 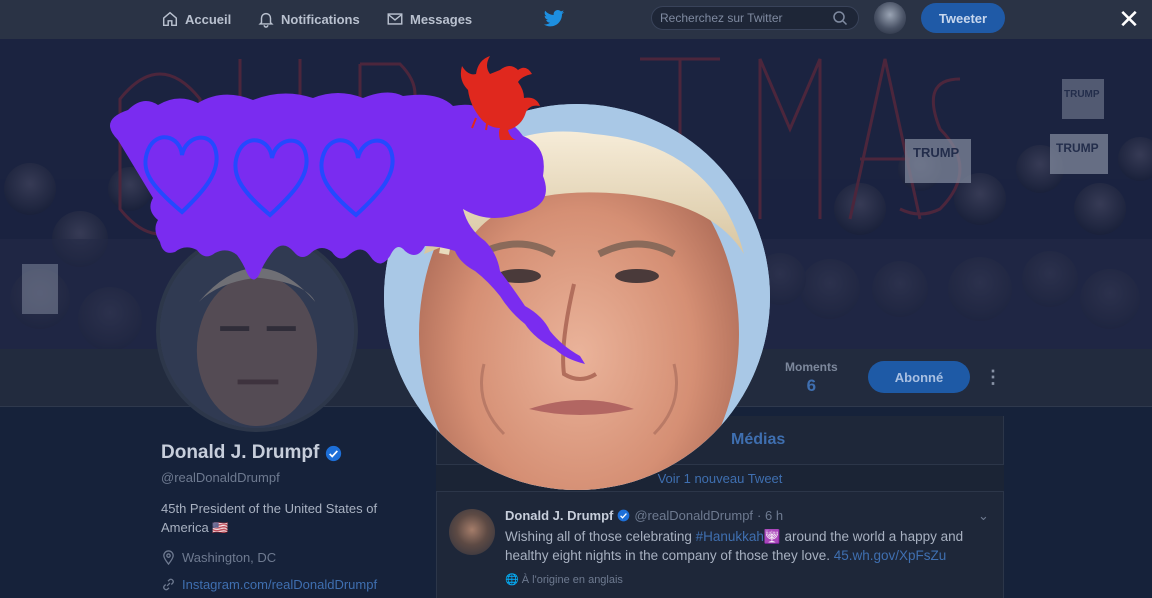 I want to click on nav-messages: Messages, so click(x=429, y=19).